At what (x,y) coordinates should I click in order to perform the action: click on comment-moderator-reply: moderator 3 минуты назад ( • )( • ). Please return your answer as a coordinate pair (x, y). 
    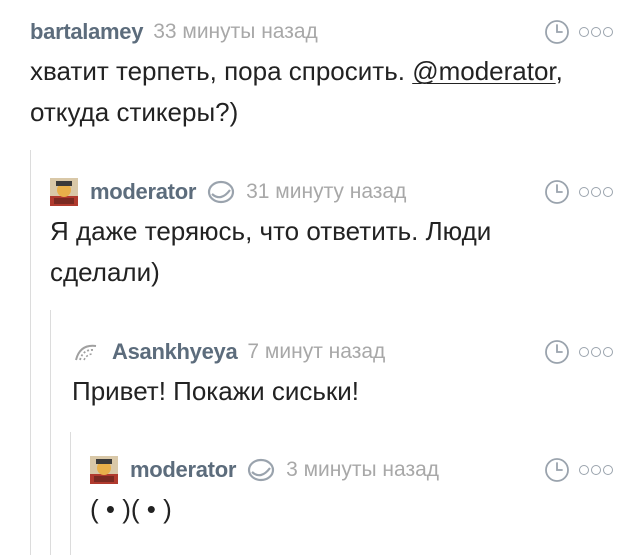
    Looking at the image, I should click on (351, 492).